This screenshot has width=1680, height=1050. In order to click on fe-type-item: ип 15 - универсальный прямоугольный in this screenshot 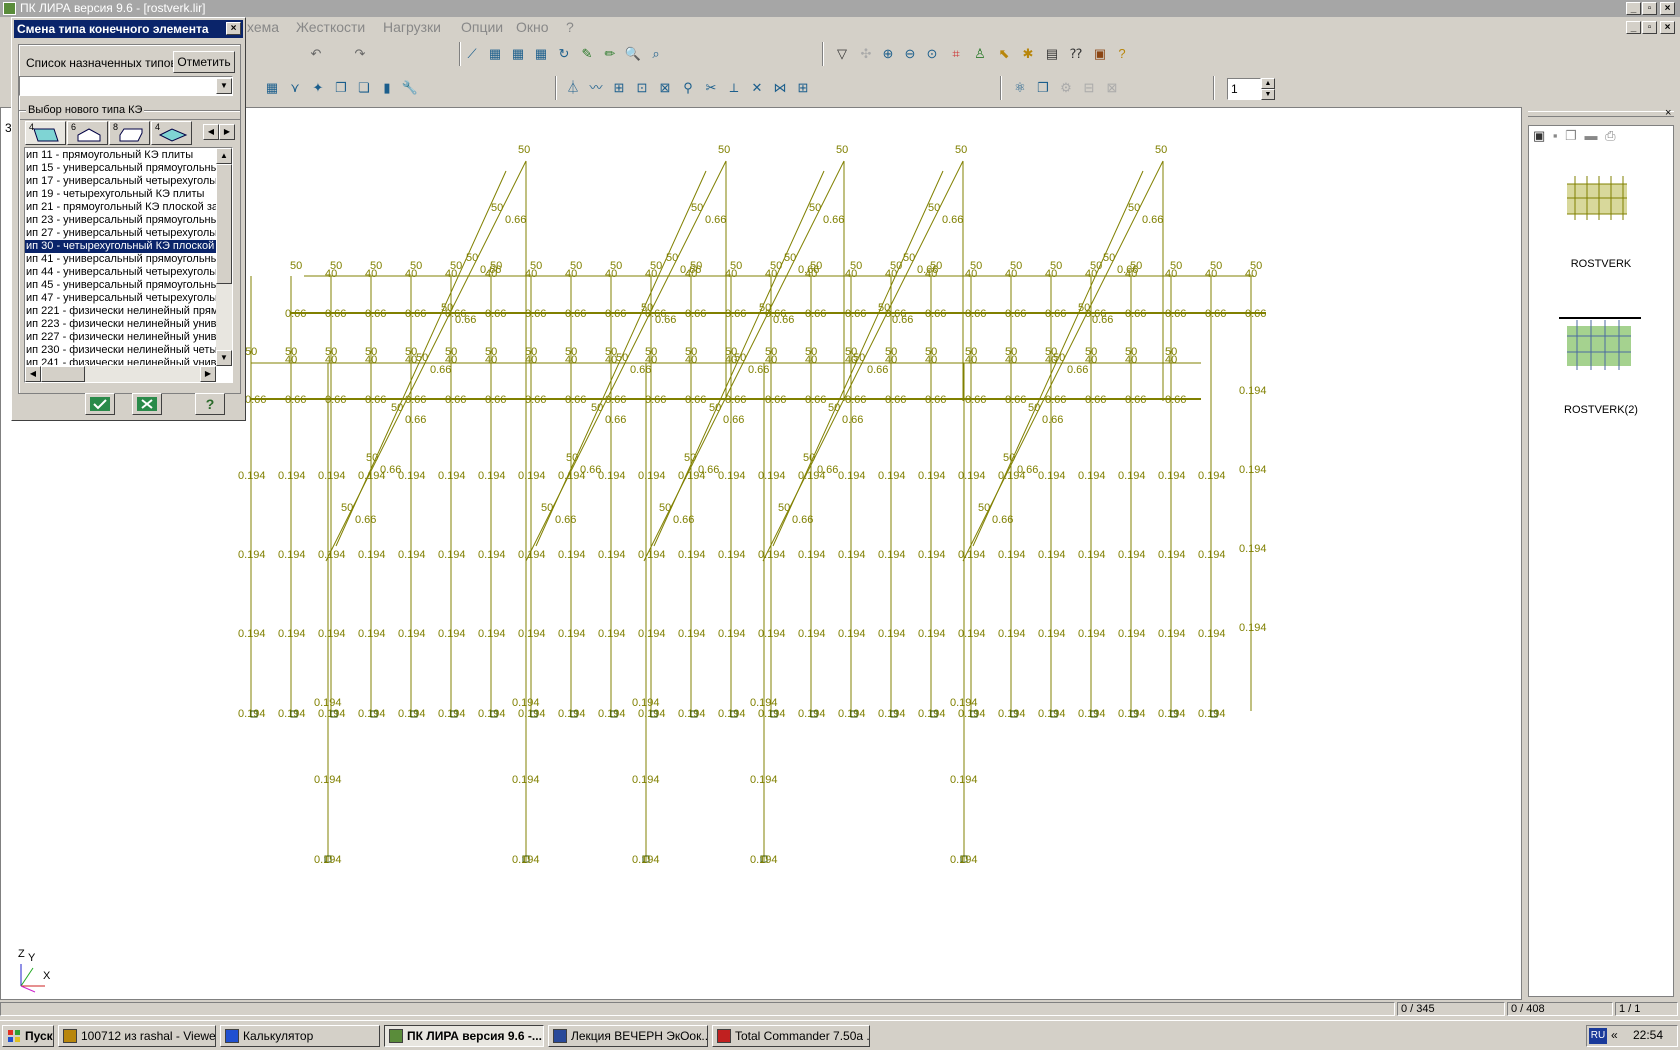, I will do `click(121, 168)`.